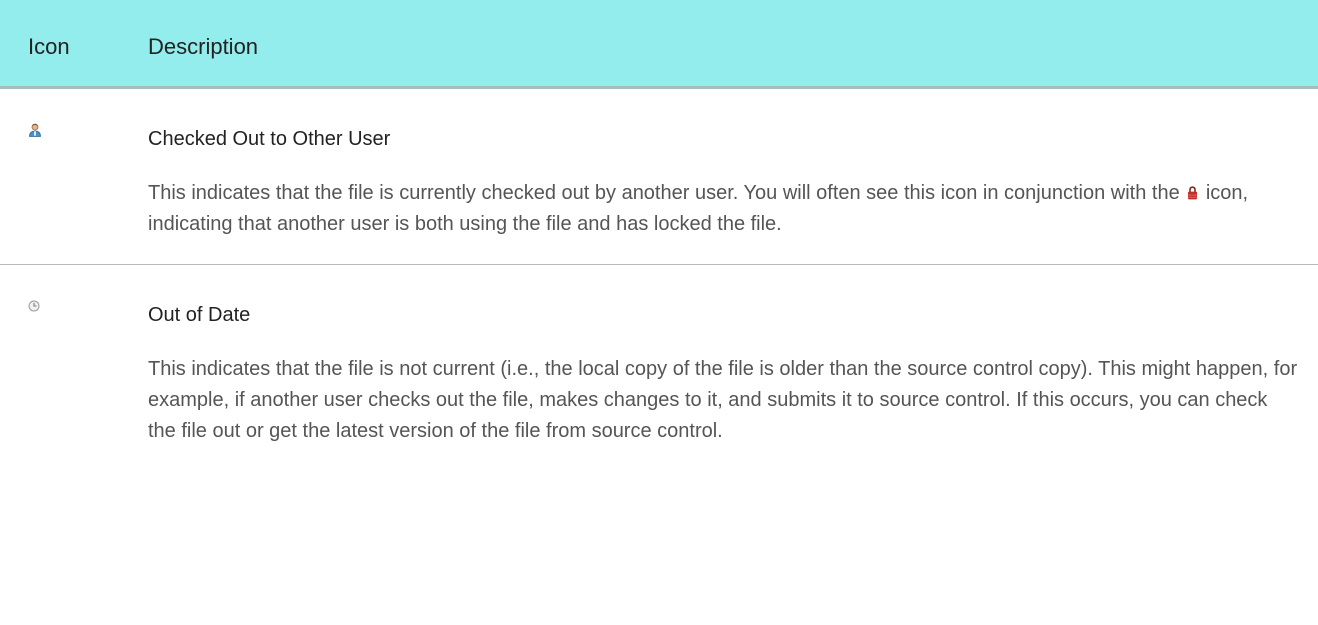 The width and height of the screenshot is (1318, 625). What do you see at coordinates (733, 44) in the screenshot?
I see `column-header-description: Description` at bounding box center [733, 44].